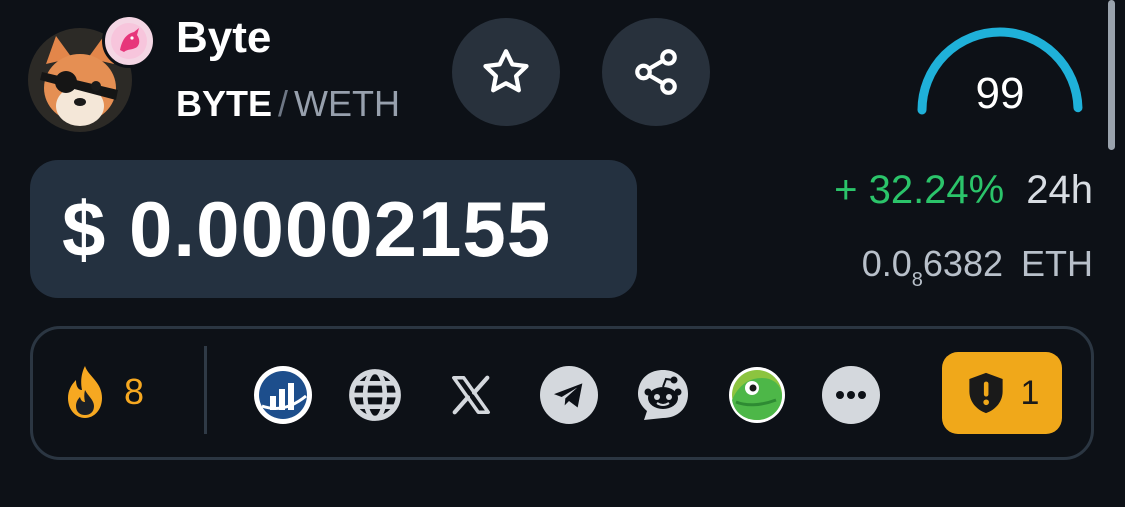  I want to click on website-link, so click(375, 395).